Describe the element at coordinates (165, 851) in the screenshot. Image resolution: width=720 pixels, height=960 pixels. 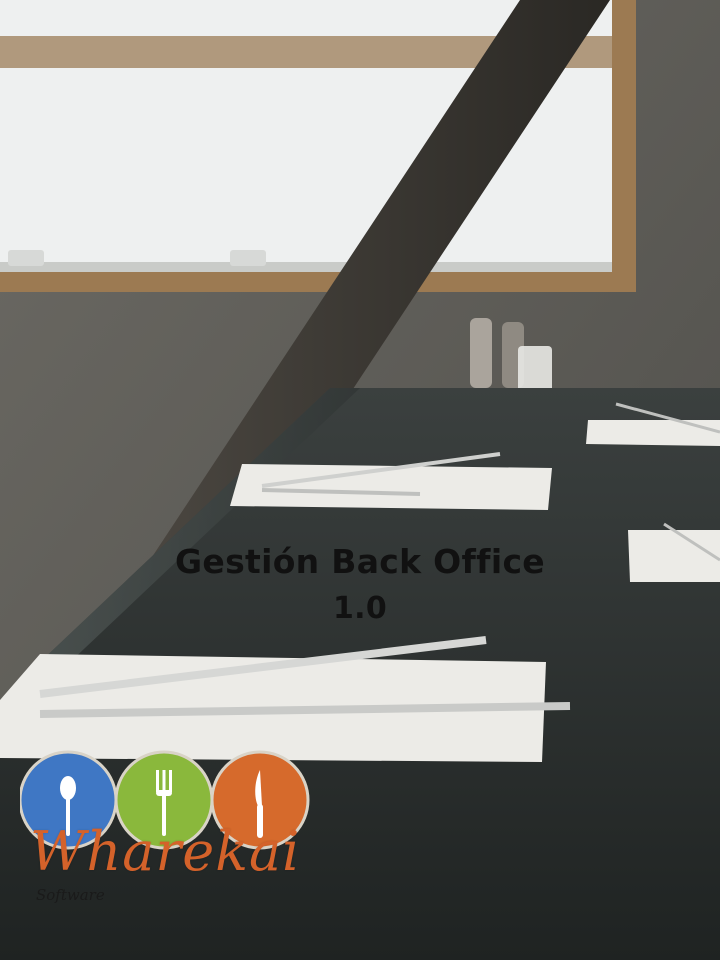
I see `brand-name: Wharekai` at that location.